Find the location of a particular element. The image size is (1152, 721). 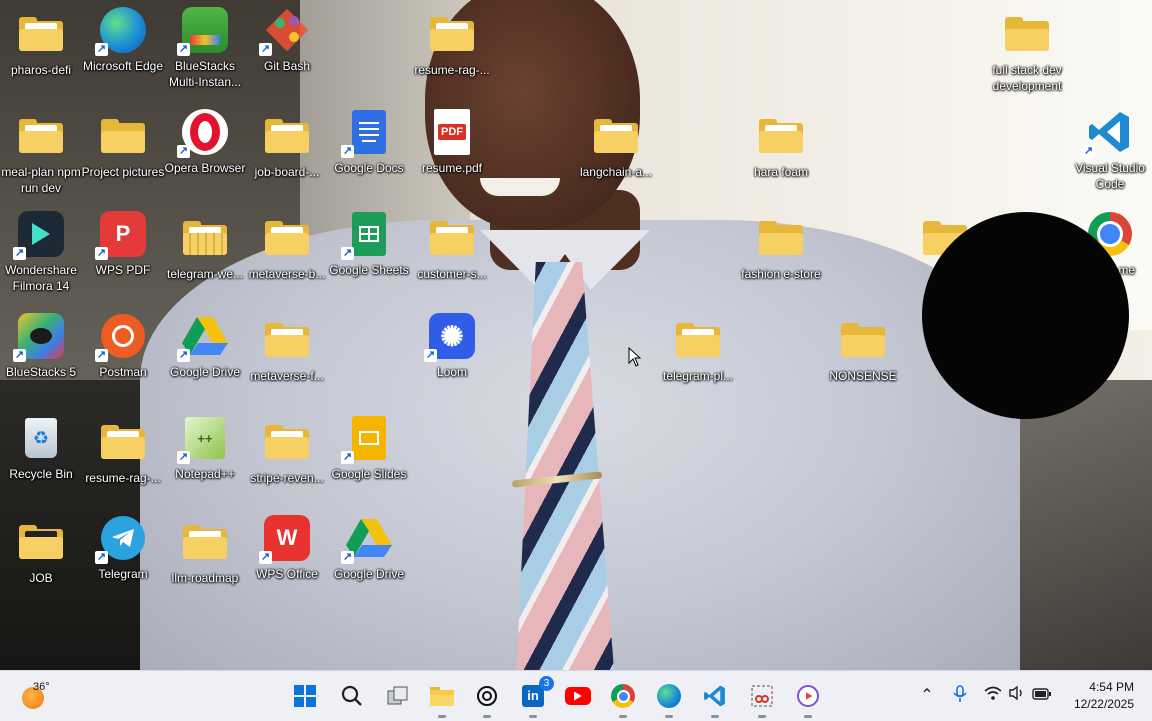

desktop-icon-google-drive-1: ↗ Google Drive is located at coordinates (205, 360).